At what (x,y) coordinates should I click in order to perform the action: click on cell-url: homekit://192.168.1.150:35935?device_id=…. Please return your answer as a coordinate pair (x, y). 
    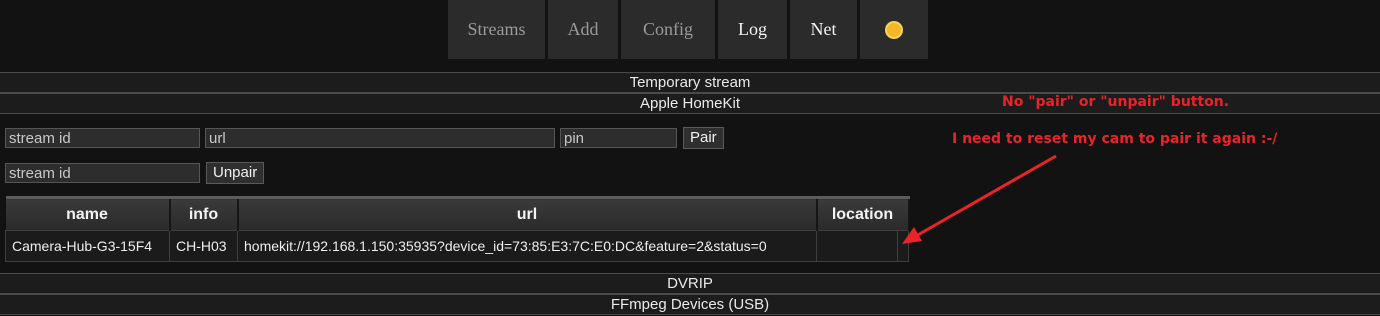
    Looking at the image, I should click on (527, 246).